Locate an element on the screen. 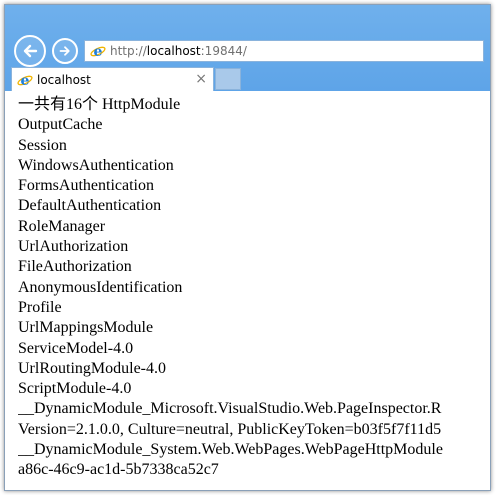 This screenshot has height=495, width=497. module-item: ServiceModel-4.0 is located at coordinates (76, 348).